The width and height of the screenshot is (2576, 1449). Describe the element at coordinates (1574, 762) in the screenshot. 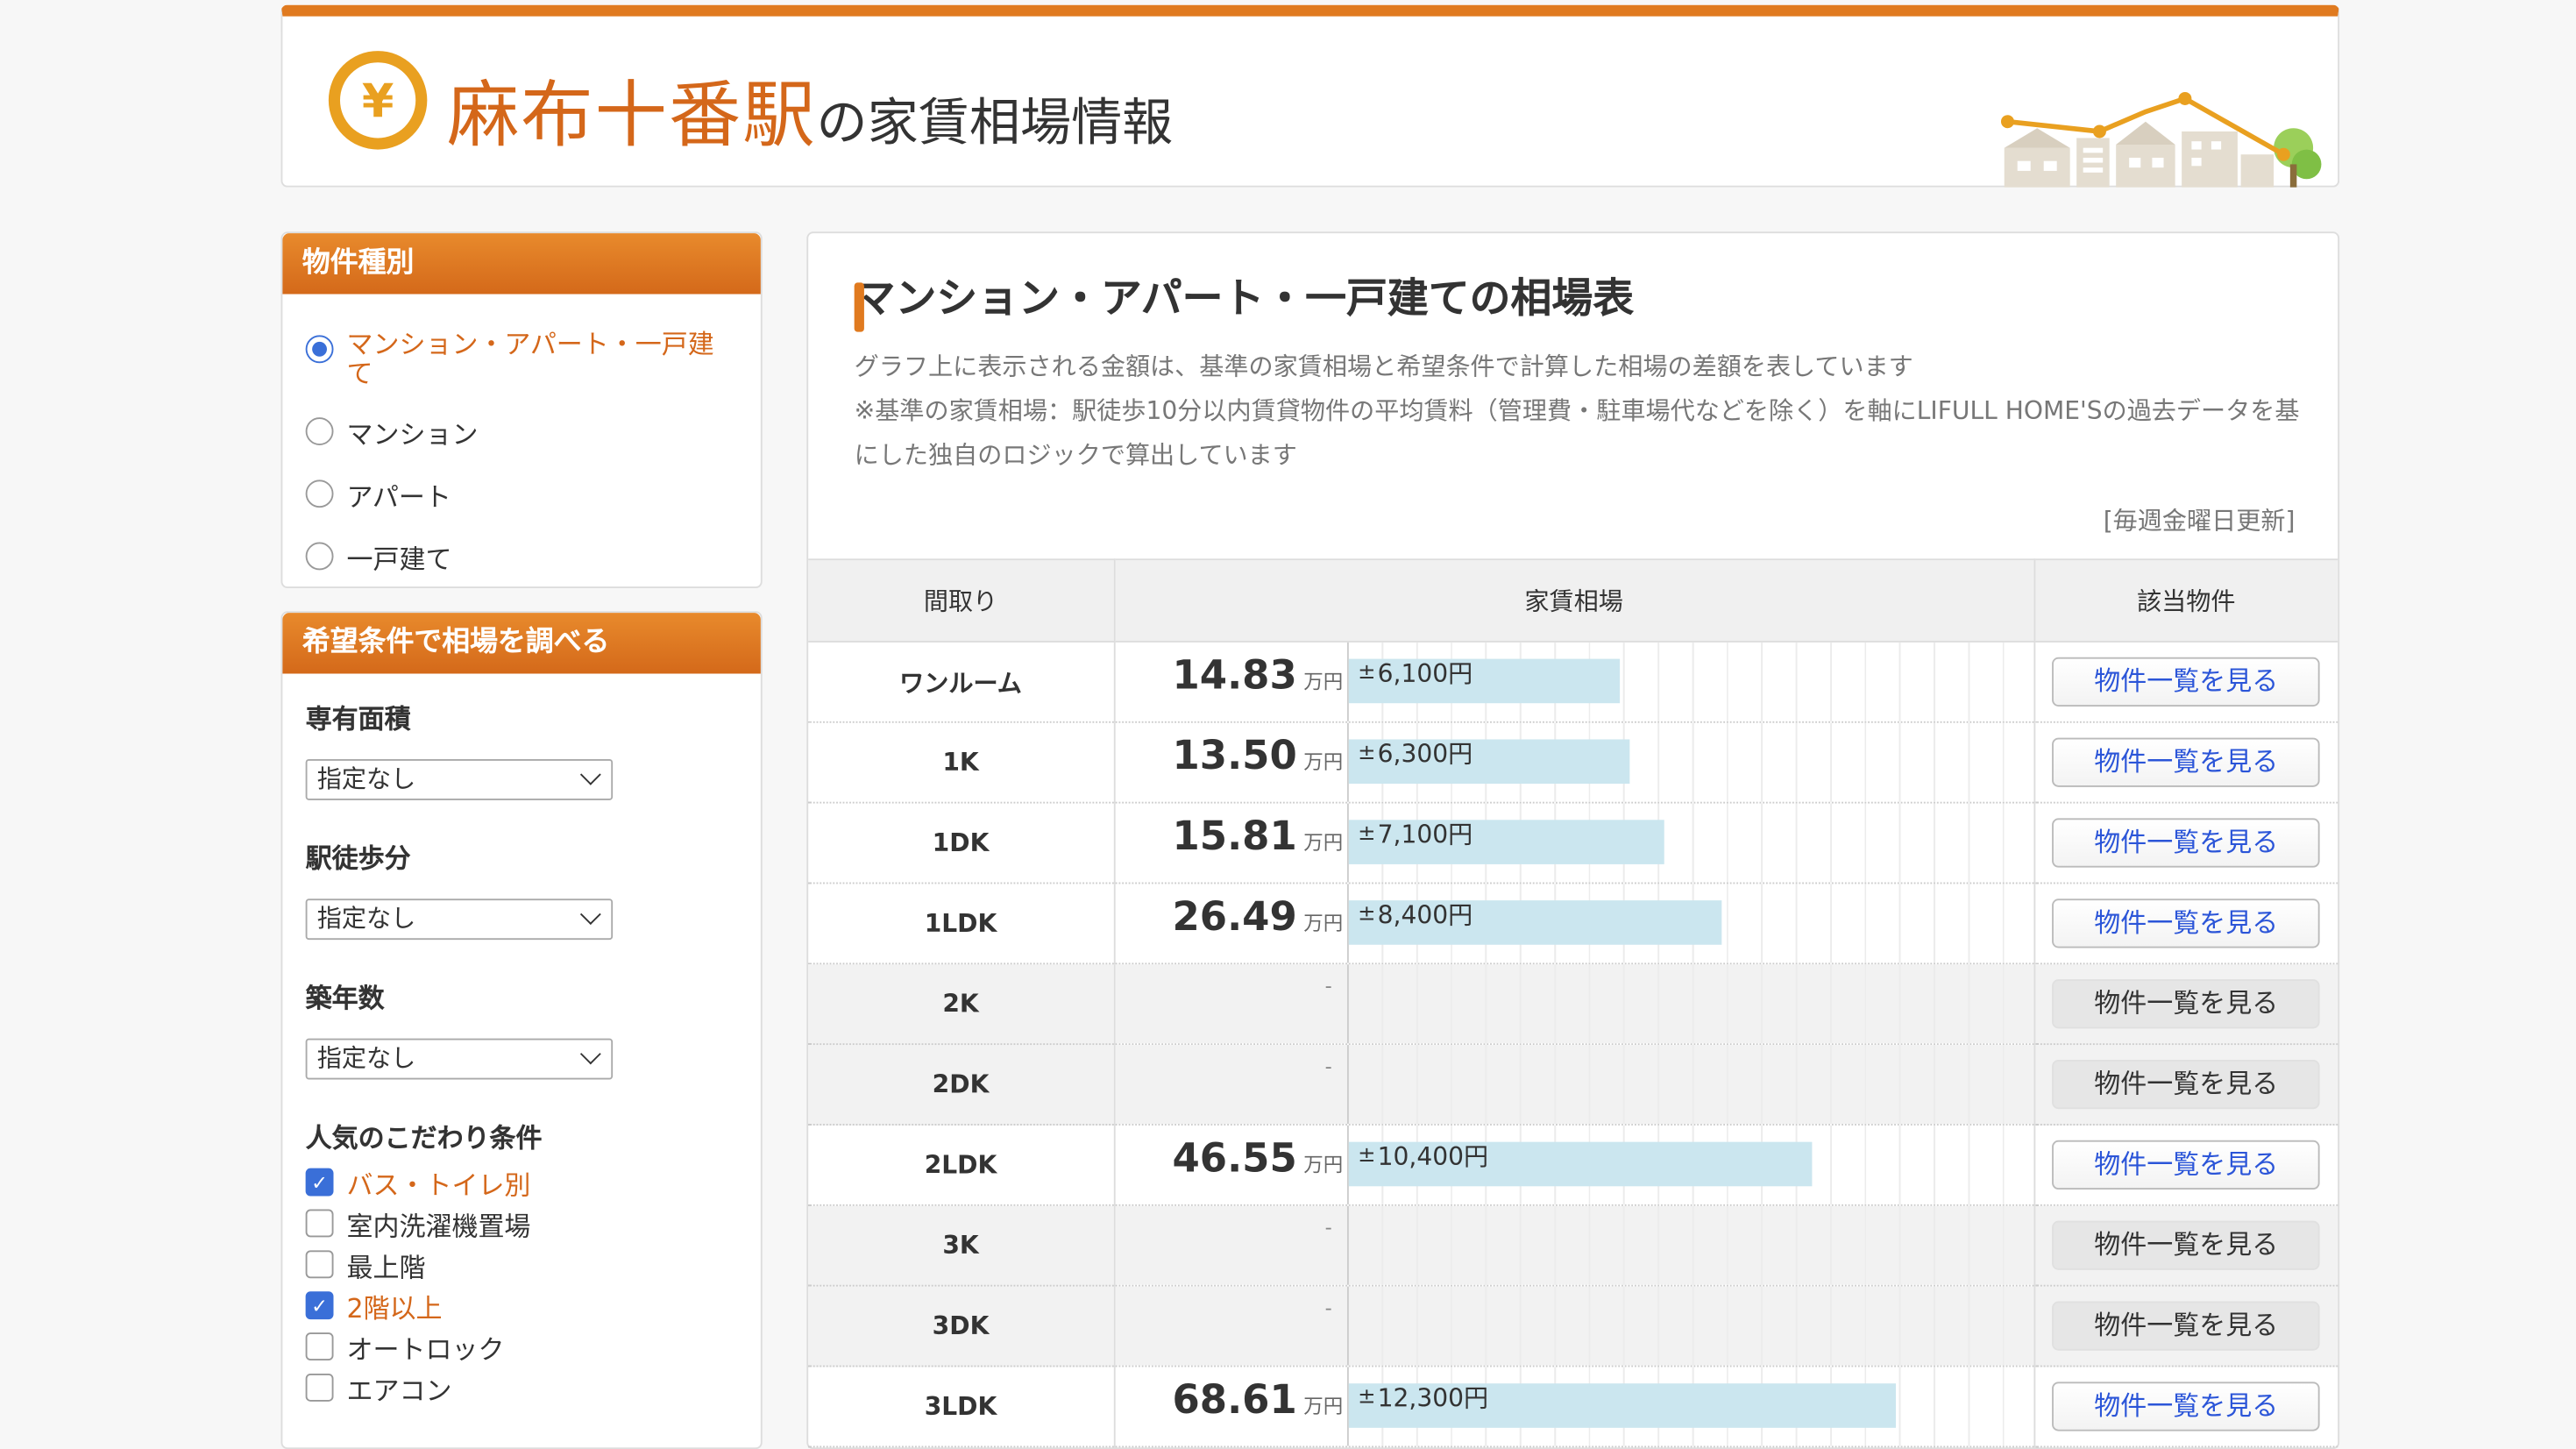

I see `rent-cell: 13.50 万円 ±6,300円` at that location.